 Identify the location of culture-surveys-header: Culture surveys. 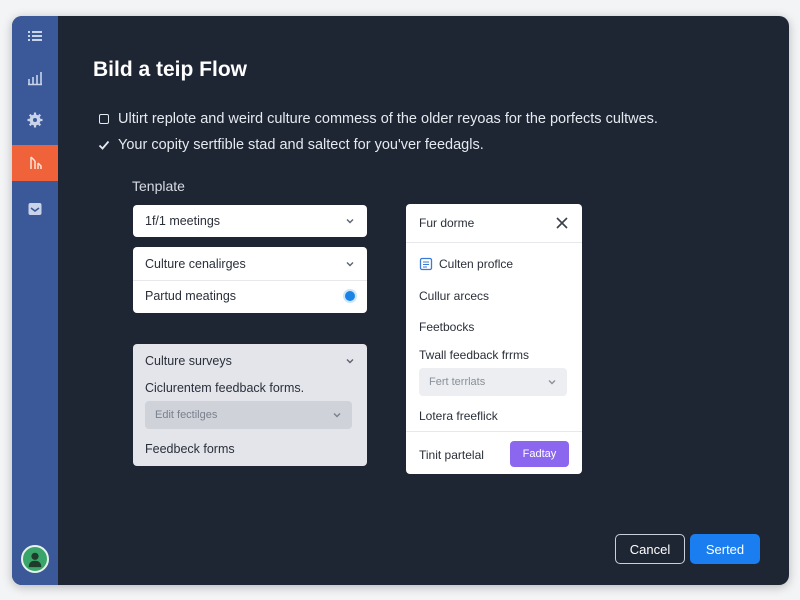
(250, 361).